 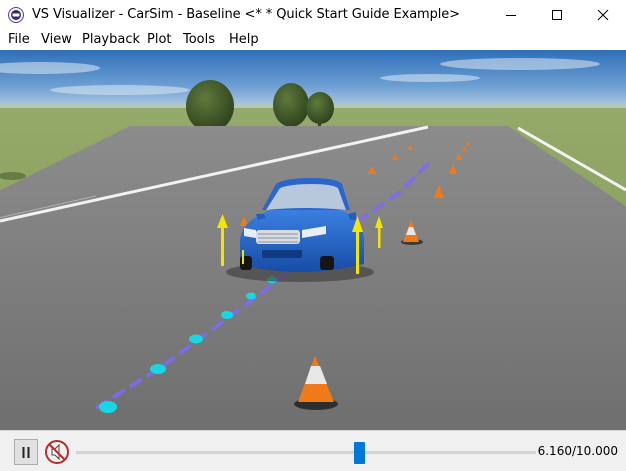 I want to click on time-readout: 6.160/10.000, so click(x=577, y=451).